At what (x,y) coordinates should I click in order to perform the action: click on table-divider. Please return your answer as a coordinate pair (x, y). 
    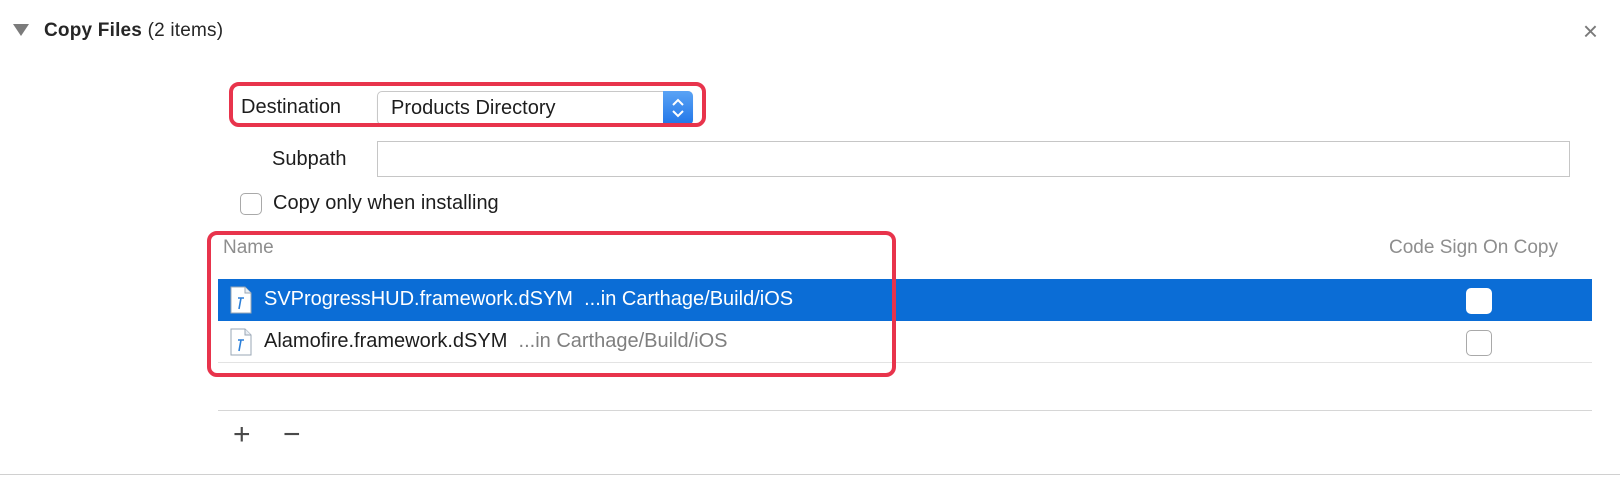
    Looking at the image, I should click on (905, 410).